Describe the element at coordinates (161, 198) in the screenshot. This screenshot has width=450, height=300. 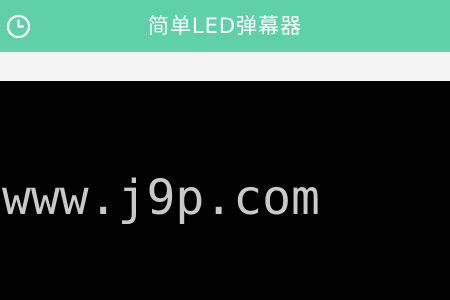
I see `scrolling-text: www.j9p.com` at that location.